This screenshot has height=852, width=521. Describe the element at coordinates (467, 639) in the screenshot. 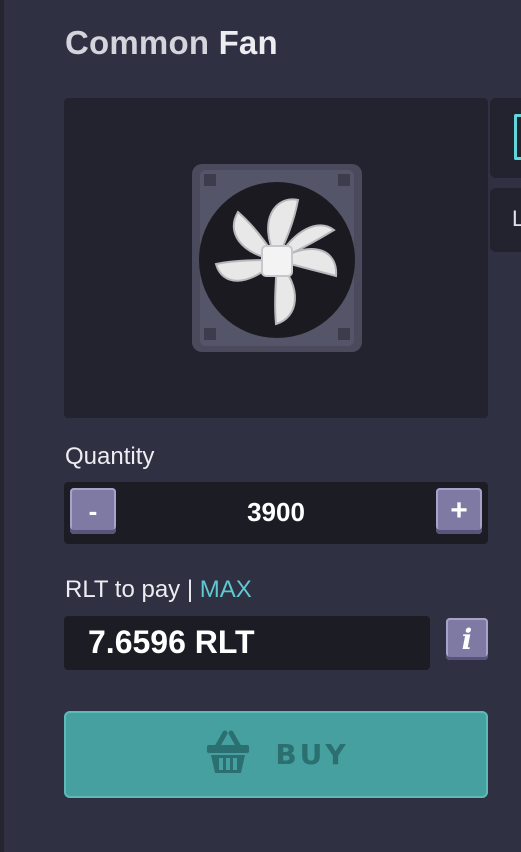

I see `info-button: i` at that location.